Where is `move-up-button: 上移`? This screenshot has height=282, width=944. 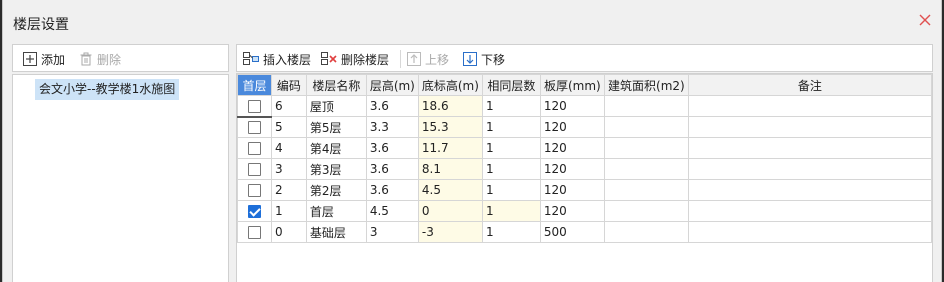
move-up-button: 上移 is located at coordinates (428, 59).